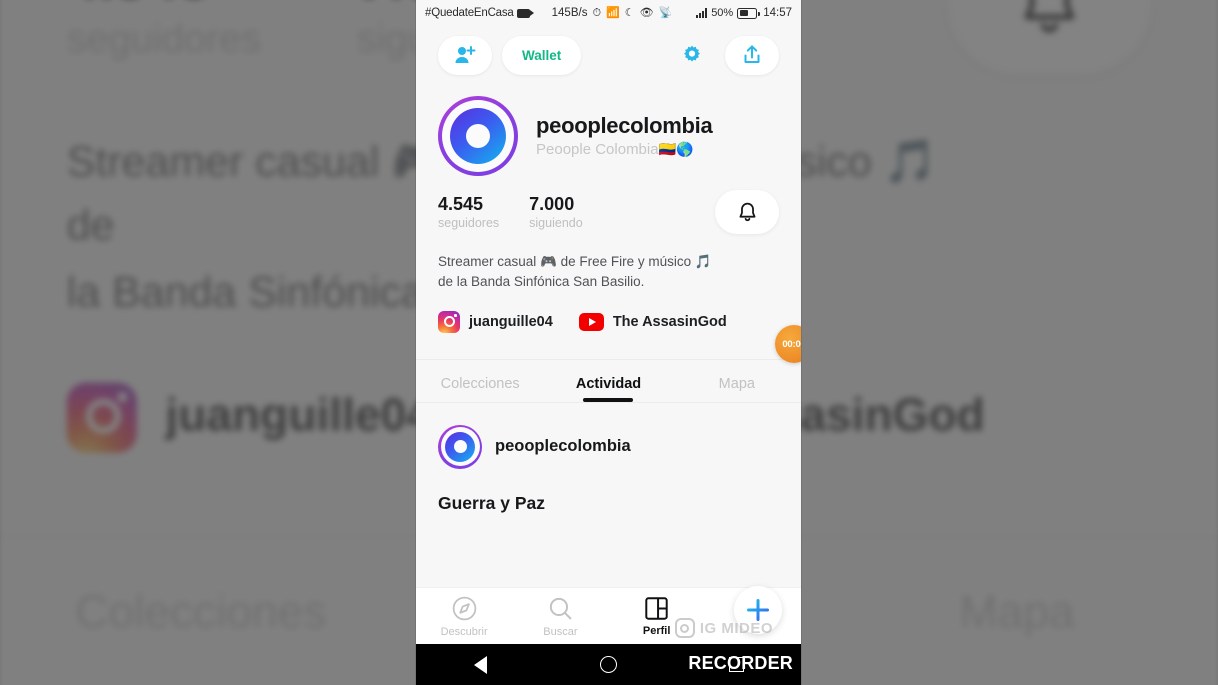 This screenshot has height=685, width=1218. What do you see at coordinates (656, 608) in the screenshot?
I see `profile-grid-icon` at bounding box center [656, 608].